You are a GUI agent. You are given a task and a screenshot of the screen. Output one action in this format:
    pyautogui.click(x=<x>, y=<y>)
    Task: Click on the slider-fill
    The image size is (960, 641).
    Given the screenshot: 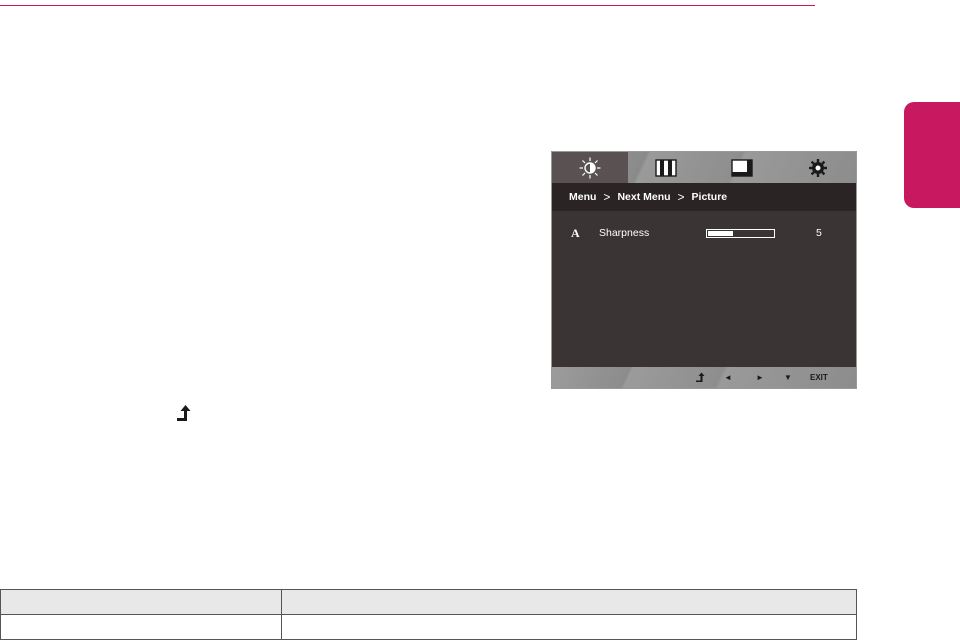 What is the action you would take?
    pyautogui.click(x=720, y=233)
    